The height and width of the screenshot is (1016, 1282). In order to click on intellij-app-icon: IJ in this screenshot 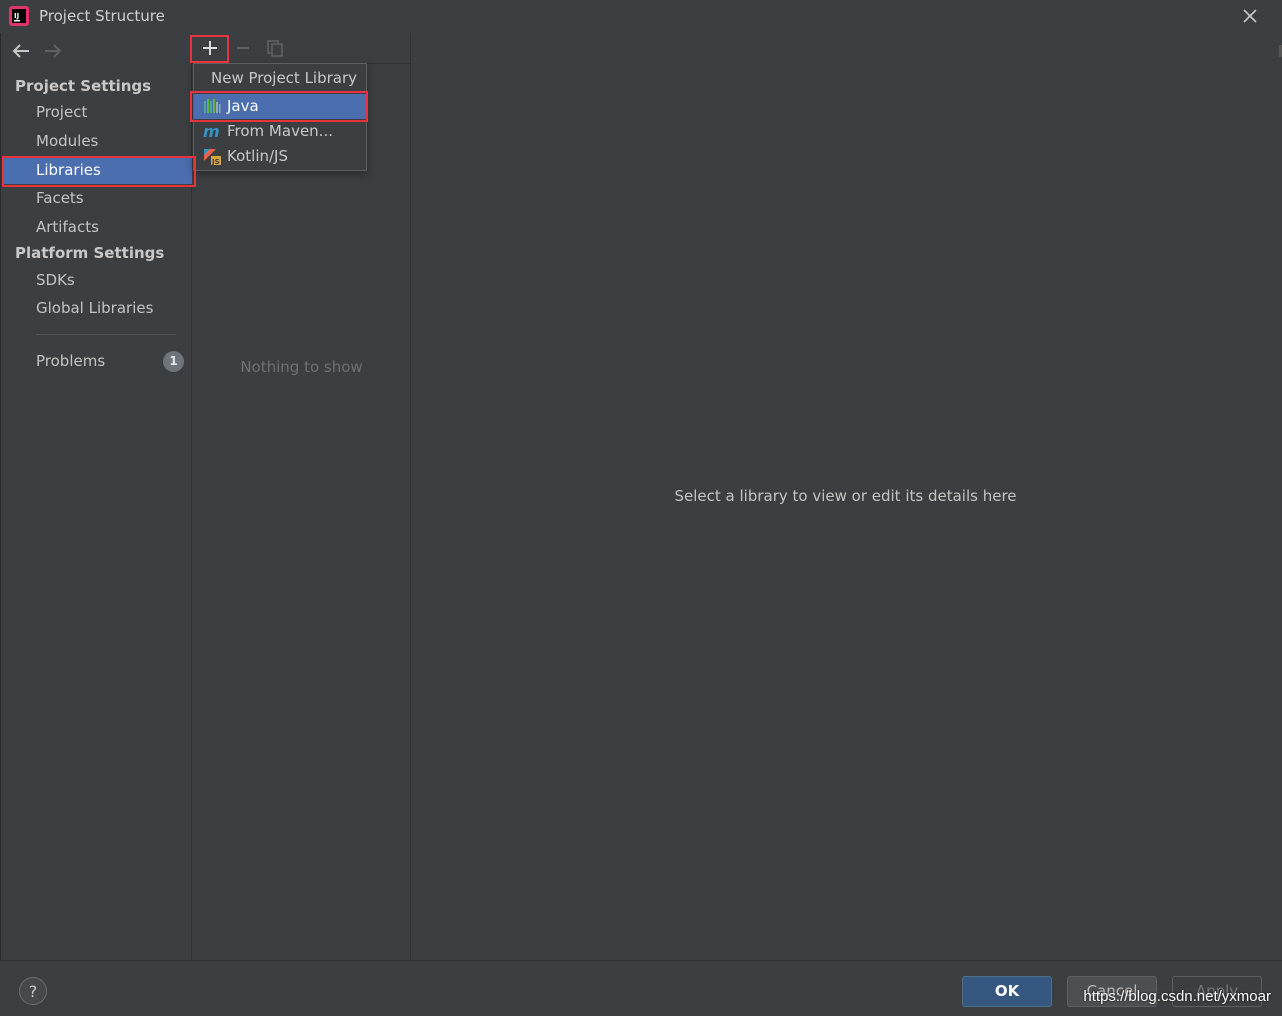, I will do `click(19, 16)`.